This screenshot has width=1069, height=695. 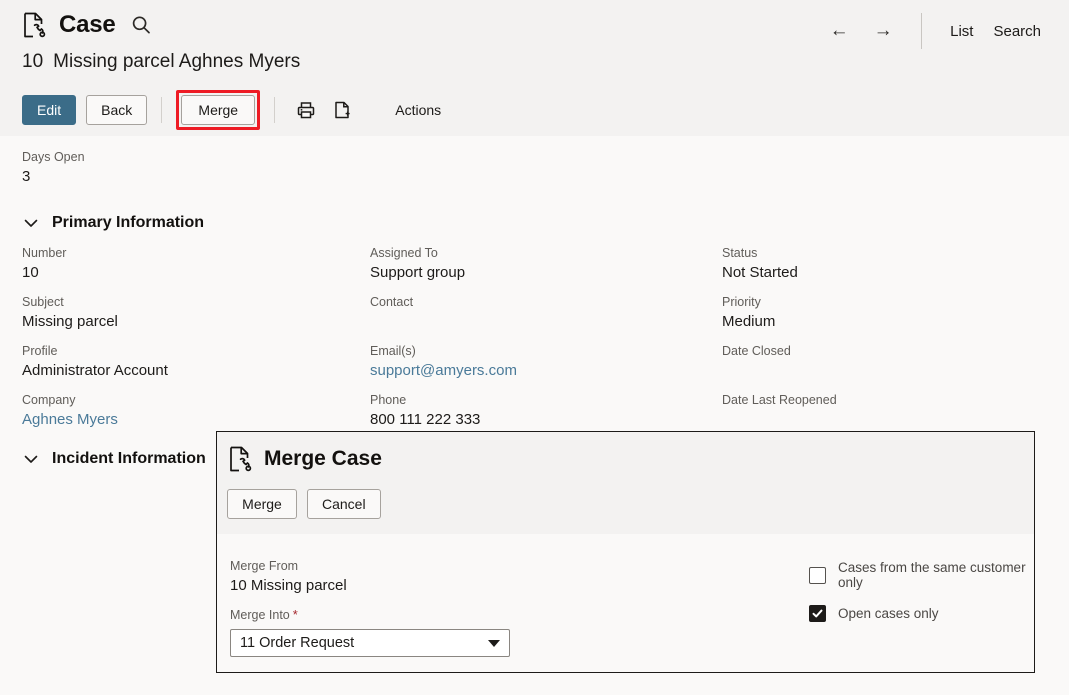 I want to click on field-value: Missing parcel, so click(x=70, y=321).